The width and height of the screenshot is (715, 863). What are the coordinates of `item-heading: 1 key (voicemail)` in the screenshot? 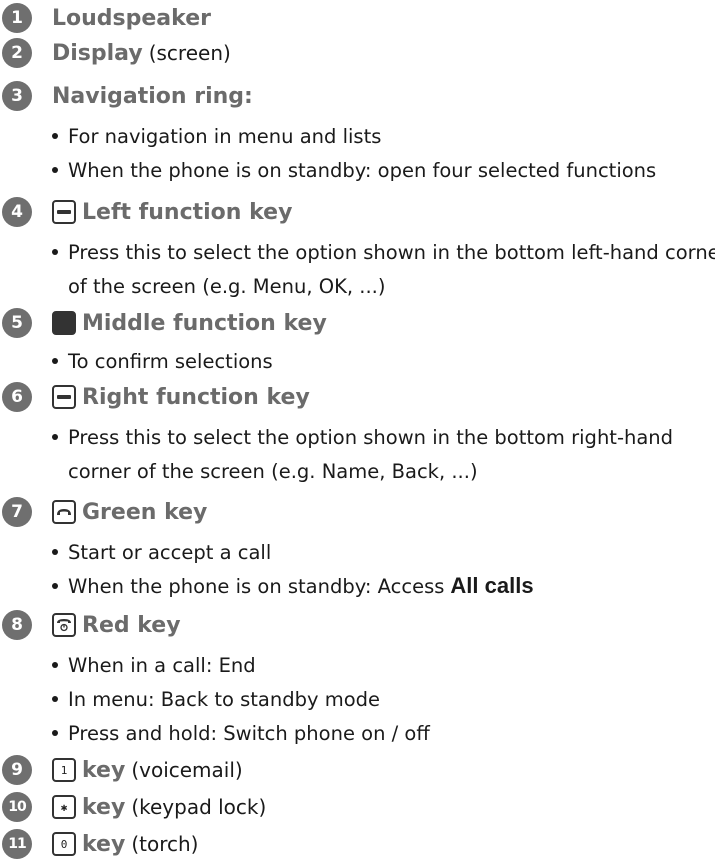 It's located at (147, 770).